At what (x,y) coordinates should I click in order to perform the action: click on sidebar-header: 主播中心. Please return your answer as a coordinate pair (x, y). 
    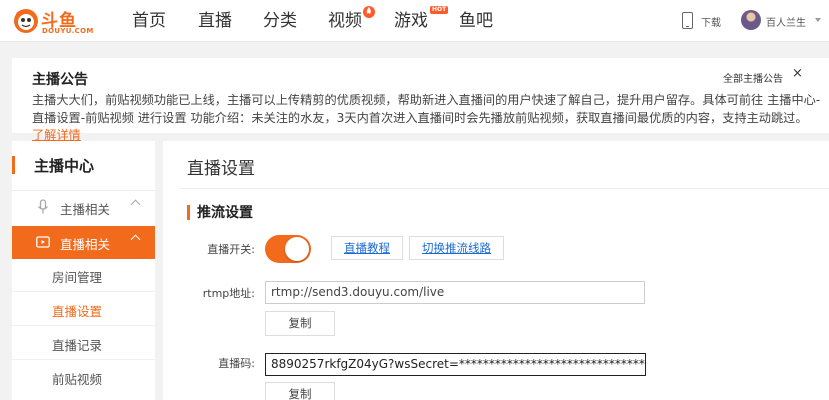
    Looking at the image, I should click on (83, 166).